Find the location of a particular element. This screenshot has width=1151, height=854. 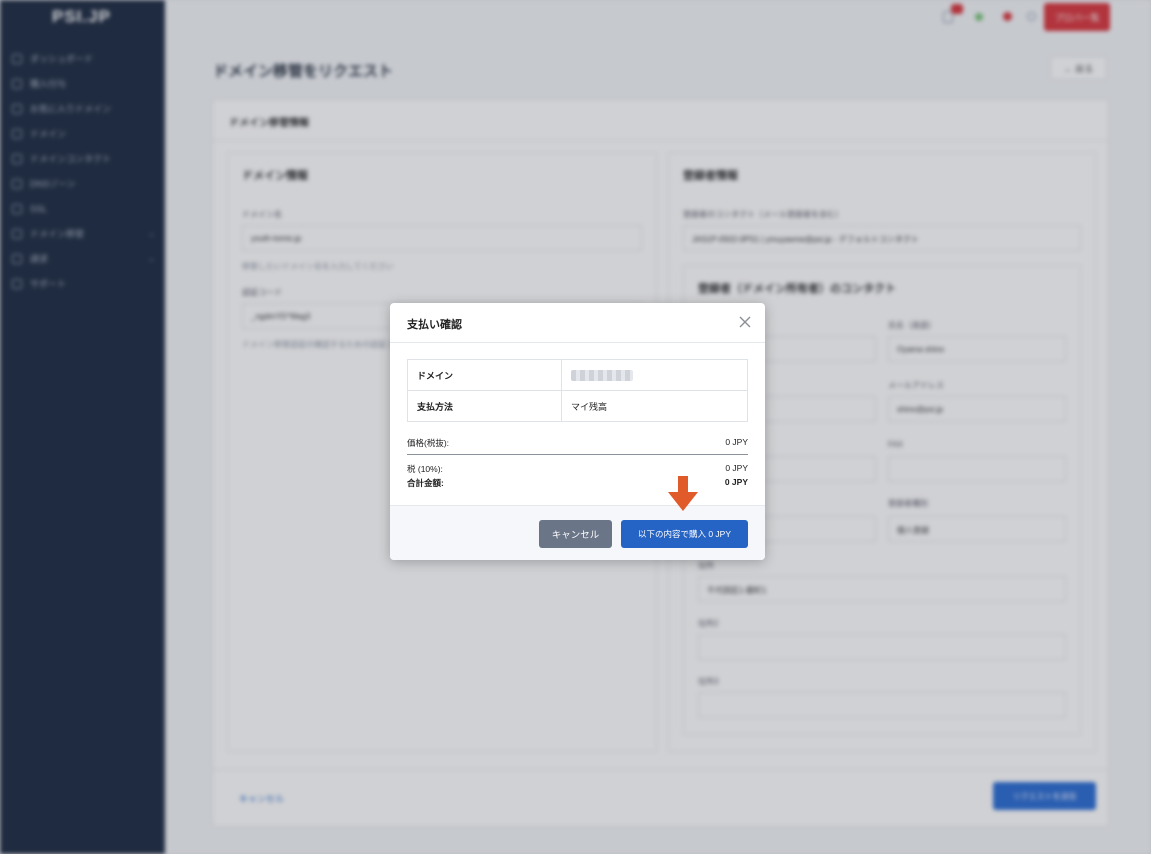

modal-title: 支払い確認 is located at coordinates (434, 325).